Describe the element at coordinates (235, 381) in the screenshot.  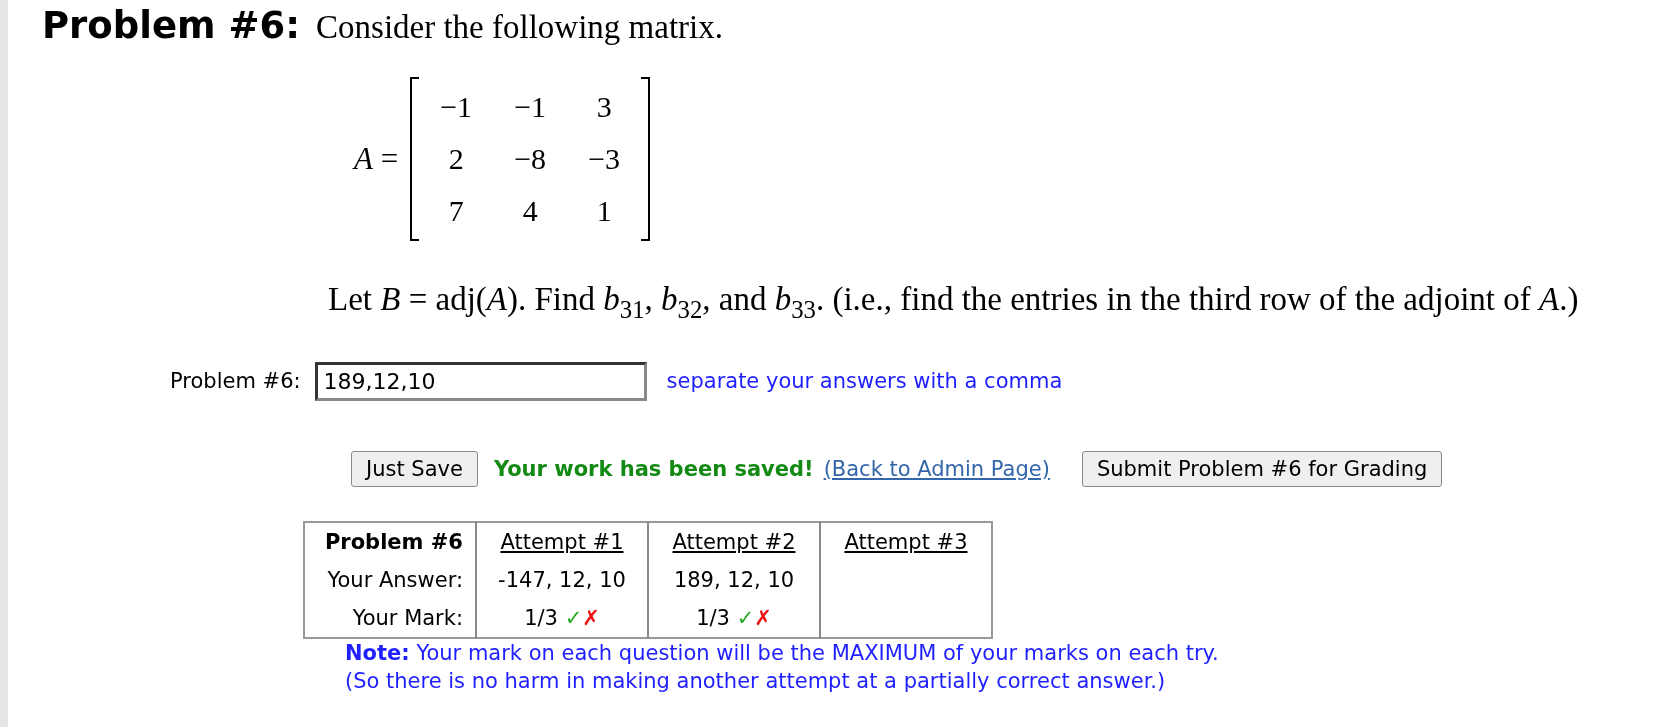
I see `answer-label: Problem #6:` at that location.